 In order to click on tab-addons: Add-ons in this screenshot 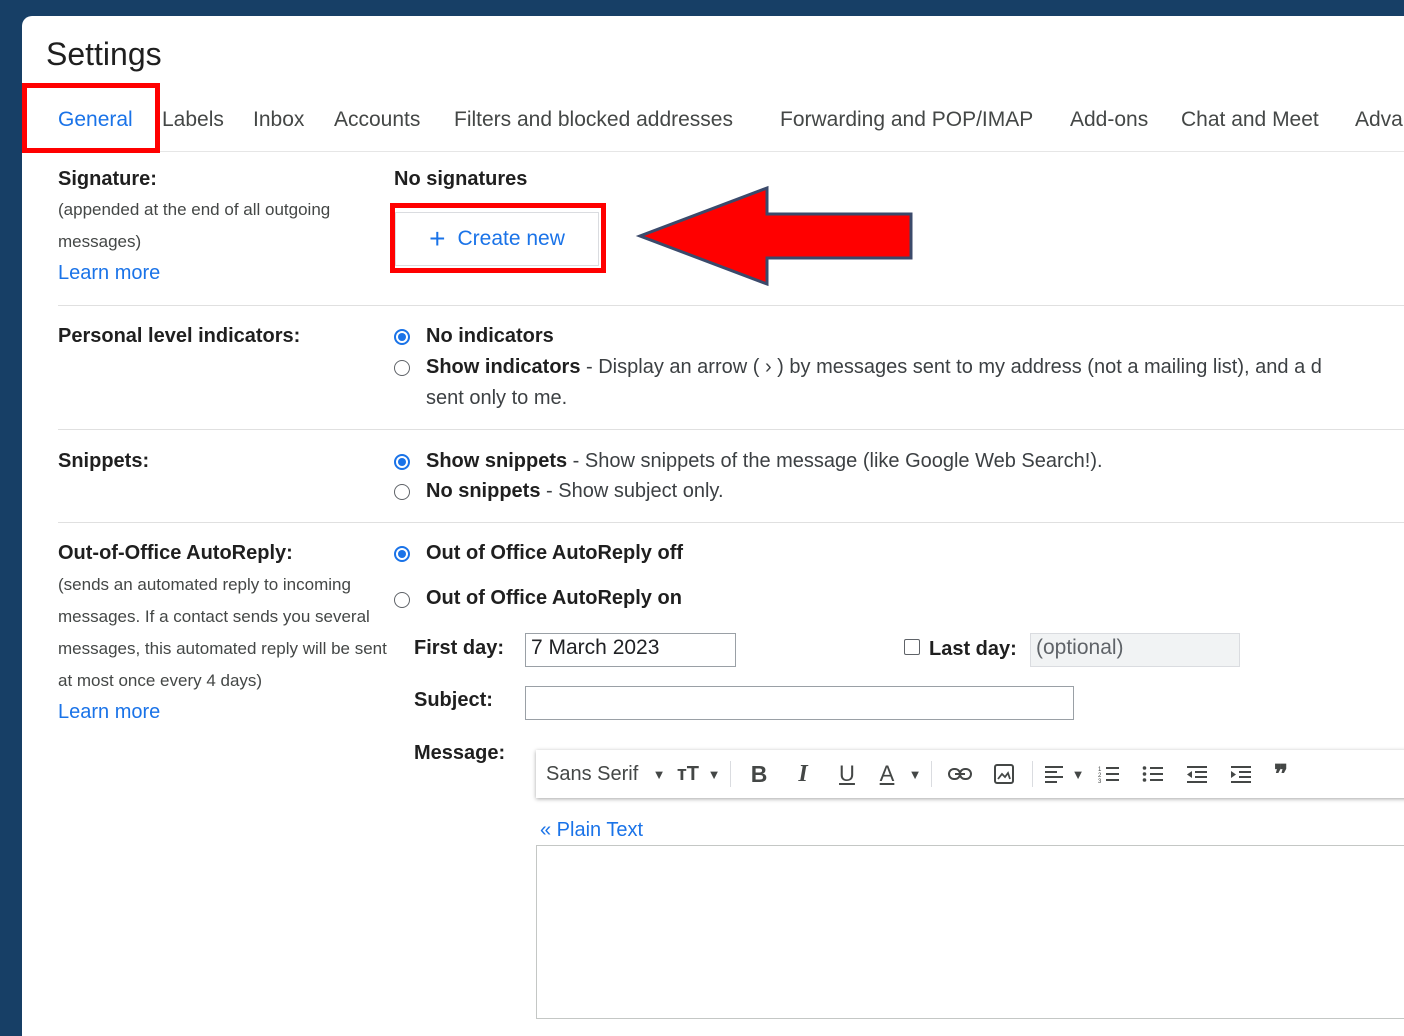, I will do `click(1109, 120)`.